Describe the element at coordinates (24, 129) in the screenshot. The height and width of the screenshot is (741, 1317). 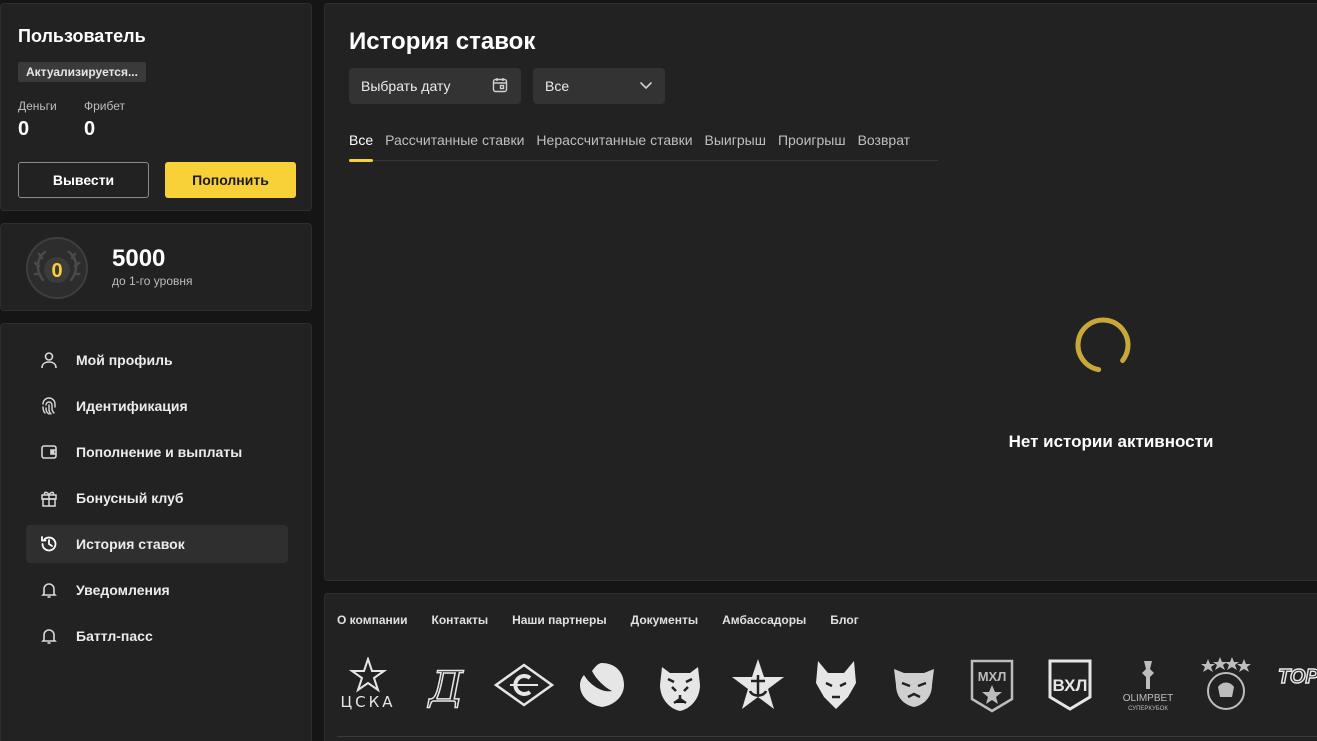
I see `money-value: 0` at that location.